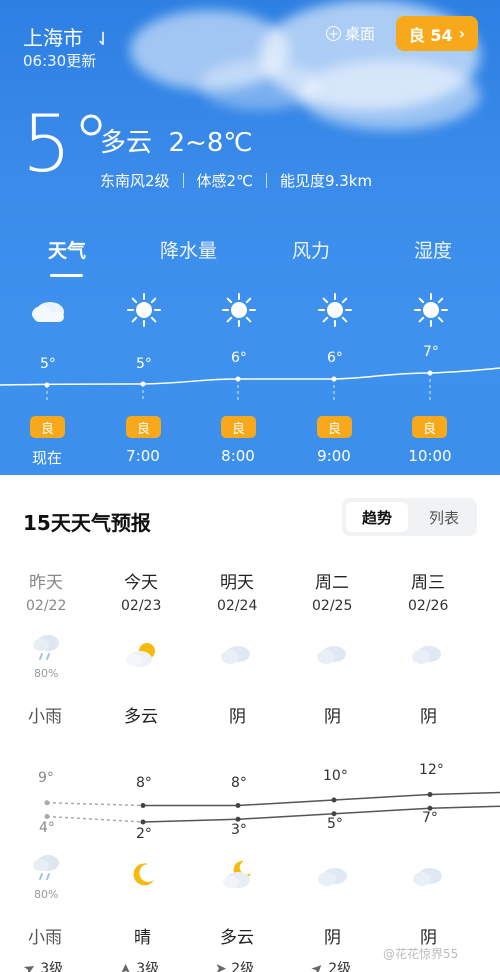 This screenshot has width=500, height=972. Describe the element at coordinates (67, 249) in the screenshot. I see `tab-weather: 天气` at that location.